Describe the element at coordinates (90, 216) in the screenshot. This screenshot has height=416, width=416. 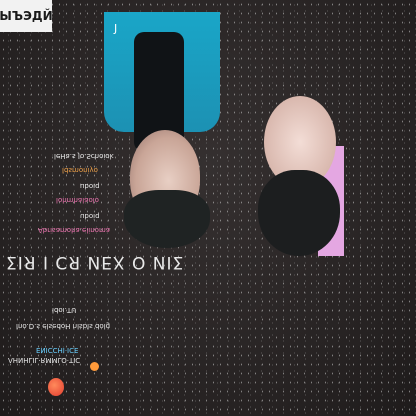
I see `caption-line-5: uboiq` at that location.